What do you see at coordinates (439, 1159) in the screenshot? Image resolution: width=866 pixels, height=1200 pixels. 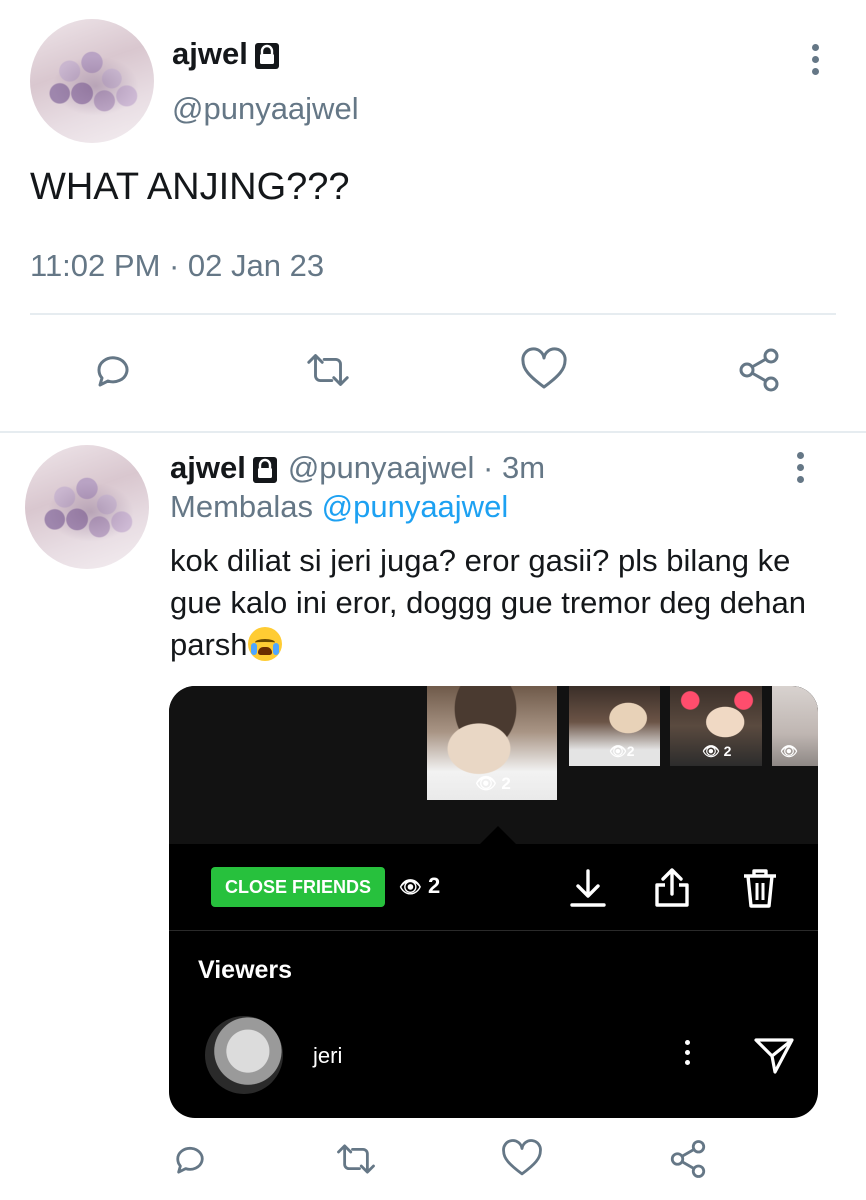 I see `reply-actions` at bounding box center [439, 1159].